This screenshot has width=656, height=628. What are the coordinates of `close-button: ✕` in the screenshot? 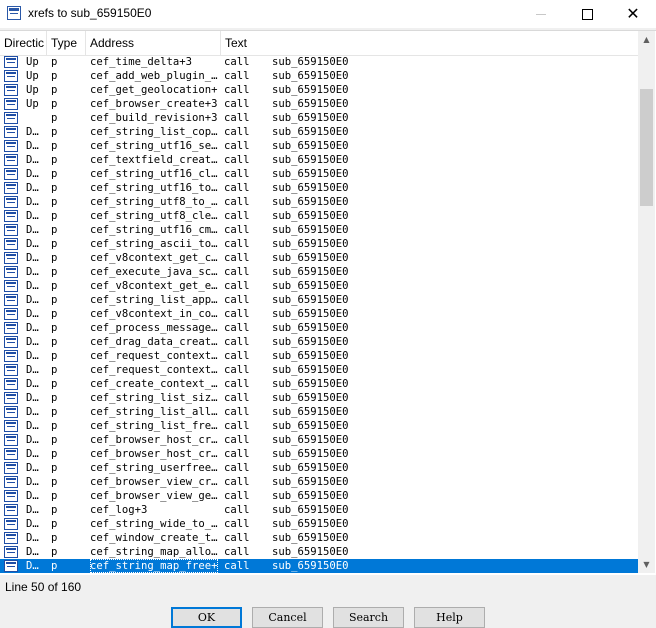 It's located at (633, 14).